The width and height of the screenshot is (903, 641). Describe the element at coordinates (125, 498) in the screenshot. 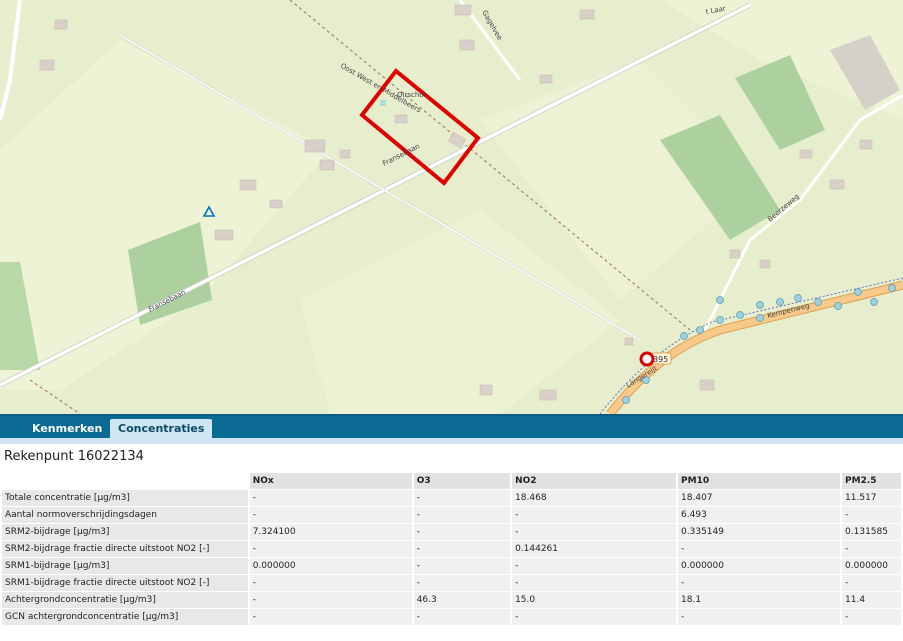

I see `row-label: Totale concentratie [µg/m3]` at that location.